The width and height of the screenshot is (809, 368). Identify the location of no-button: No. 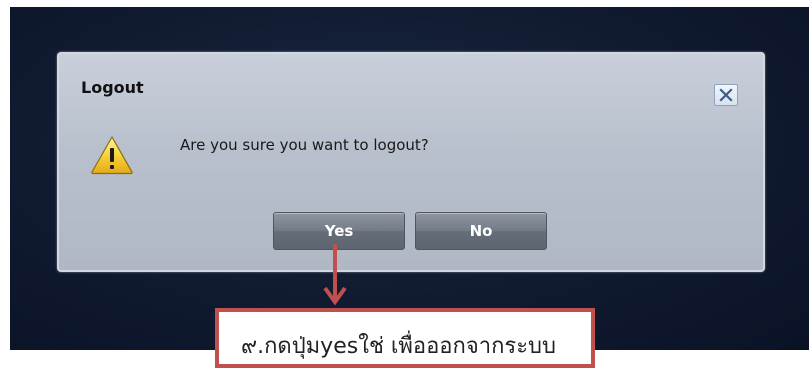
(481, 231).